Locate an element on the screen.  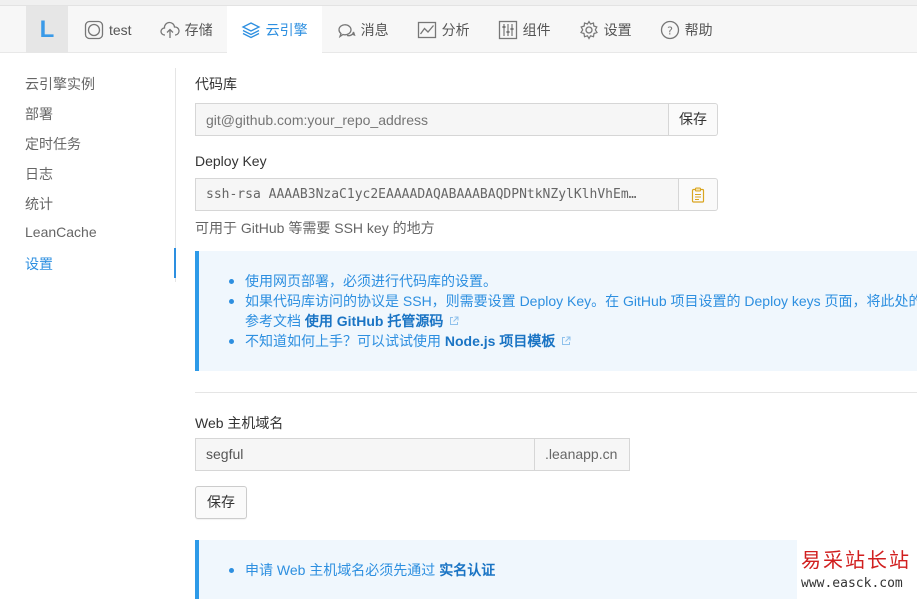
github-docs-link: 使用 GitHub 托管源码 is located at coordinates (374, 321).